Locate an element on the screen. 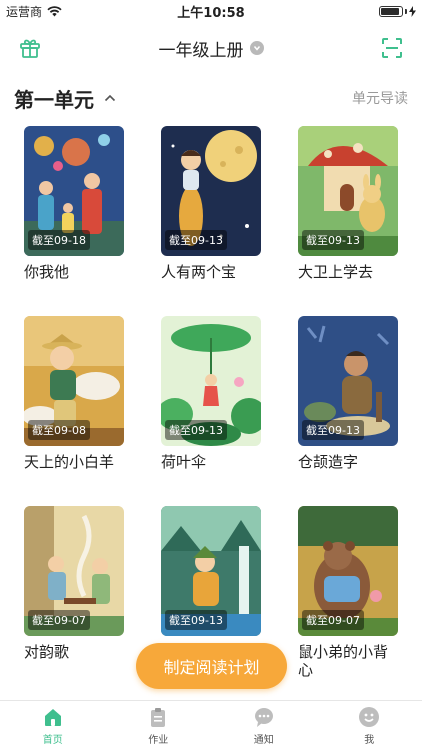  tab-me: 我 is located at coordinates (369, 725).